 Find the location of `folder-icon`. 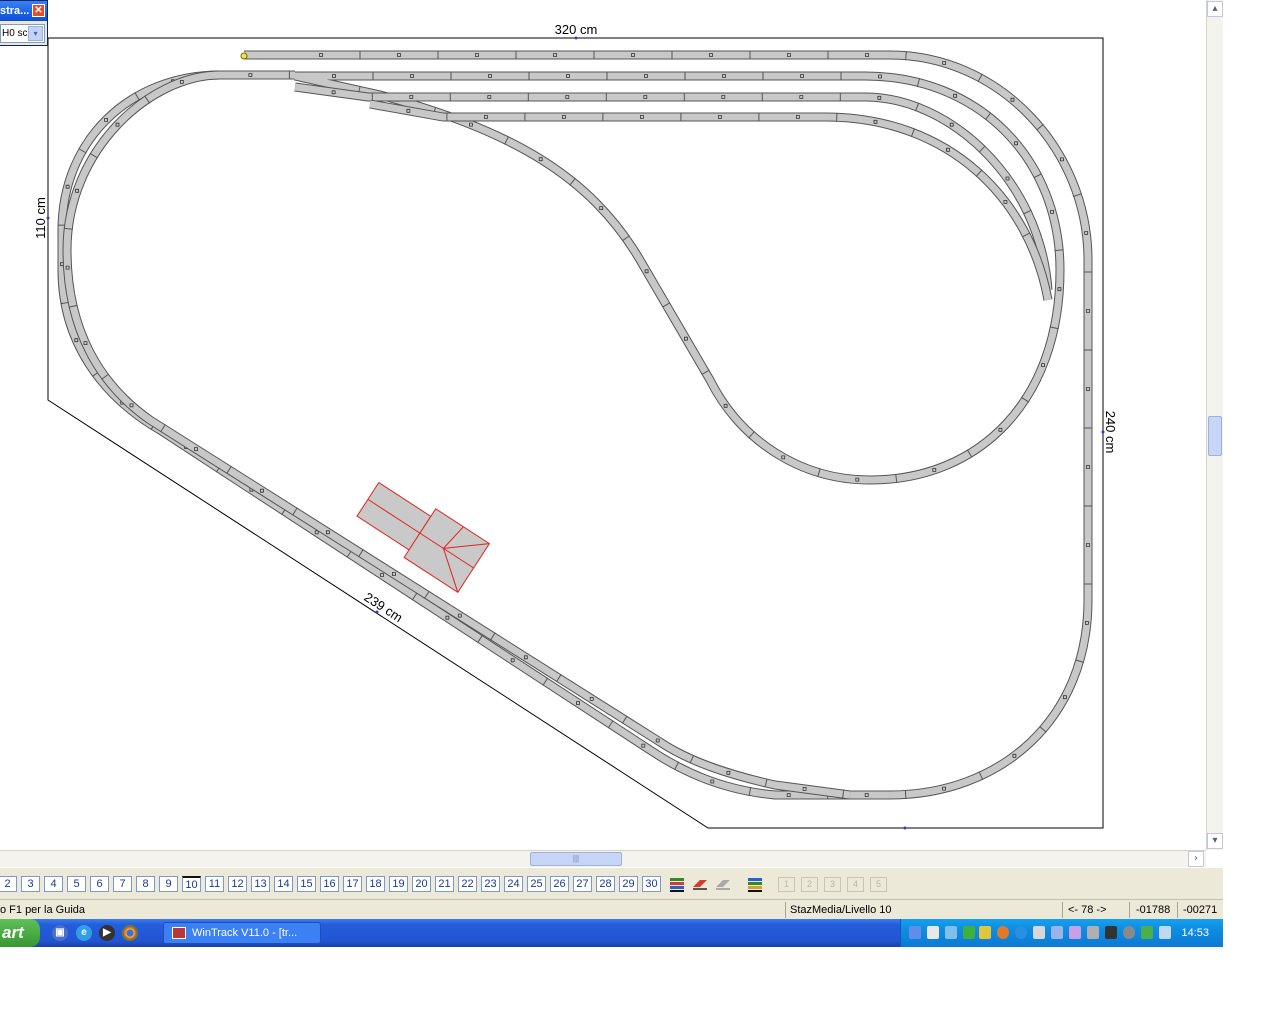

folder-icon is located at coordinates (985, 932).